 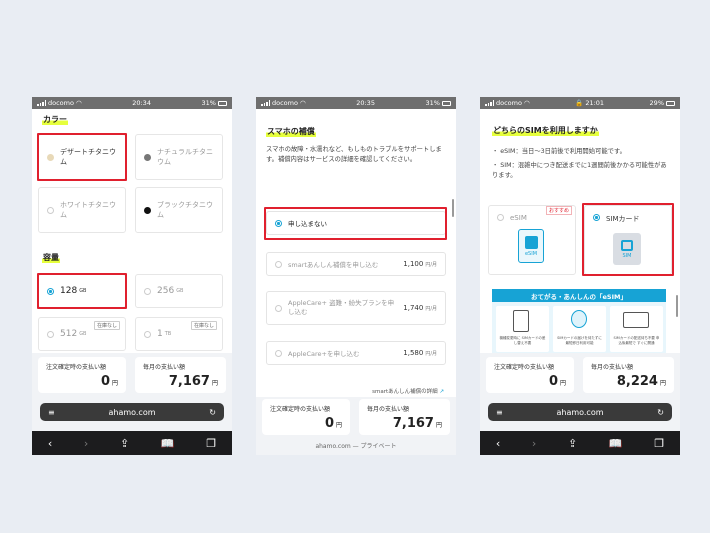 I want to click on monthly-payment-value: 8,224 円, so click(x=641, y=381).